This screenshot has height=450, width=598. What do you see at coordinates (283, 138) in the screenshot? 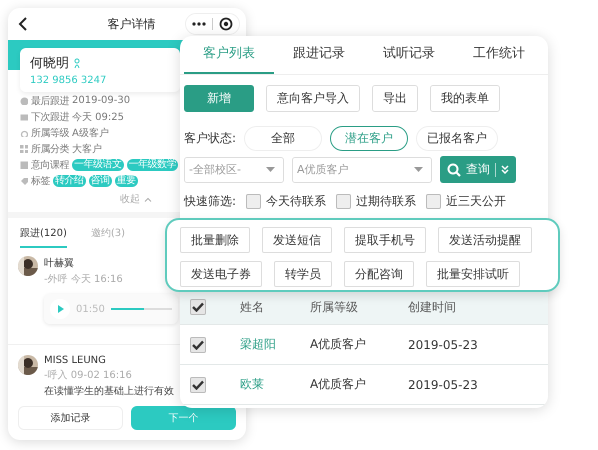
I see `status-option: 全部` at bounding box center [283, 138].